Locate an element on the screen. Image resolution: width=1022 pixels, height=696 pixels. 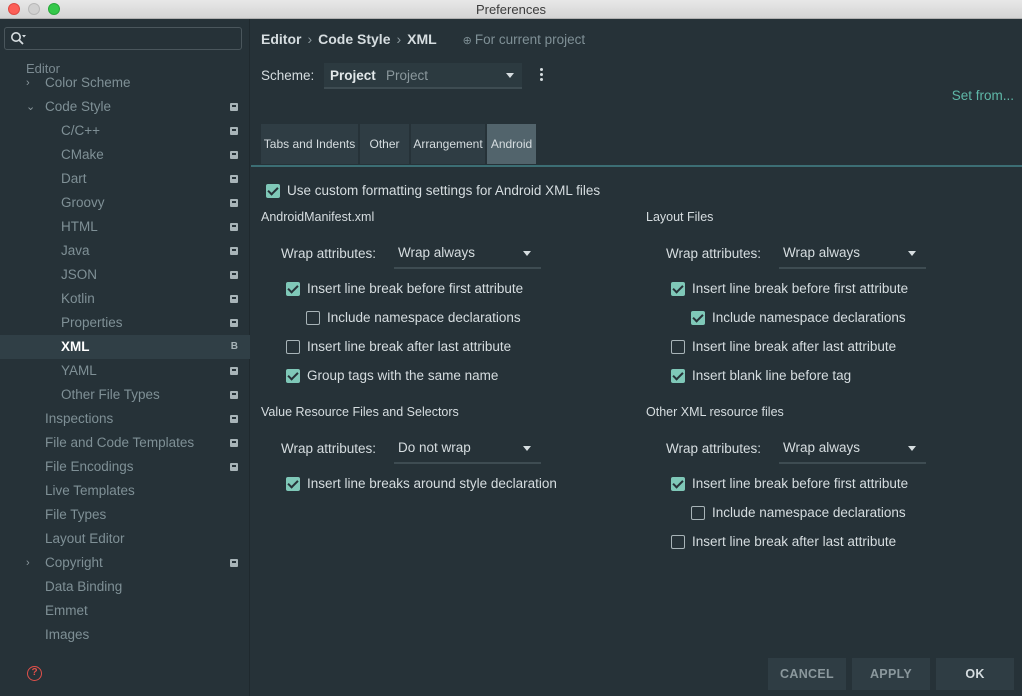
sidebar-item-layout-editor: Layout Editor is located at coordinates (125, 539).